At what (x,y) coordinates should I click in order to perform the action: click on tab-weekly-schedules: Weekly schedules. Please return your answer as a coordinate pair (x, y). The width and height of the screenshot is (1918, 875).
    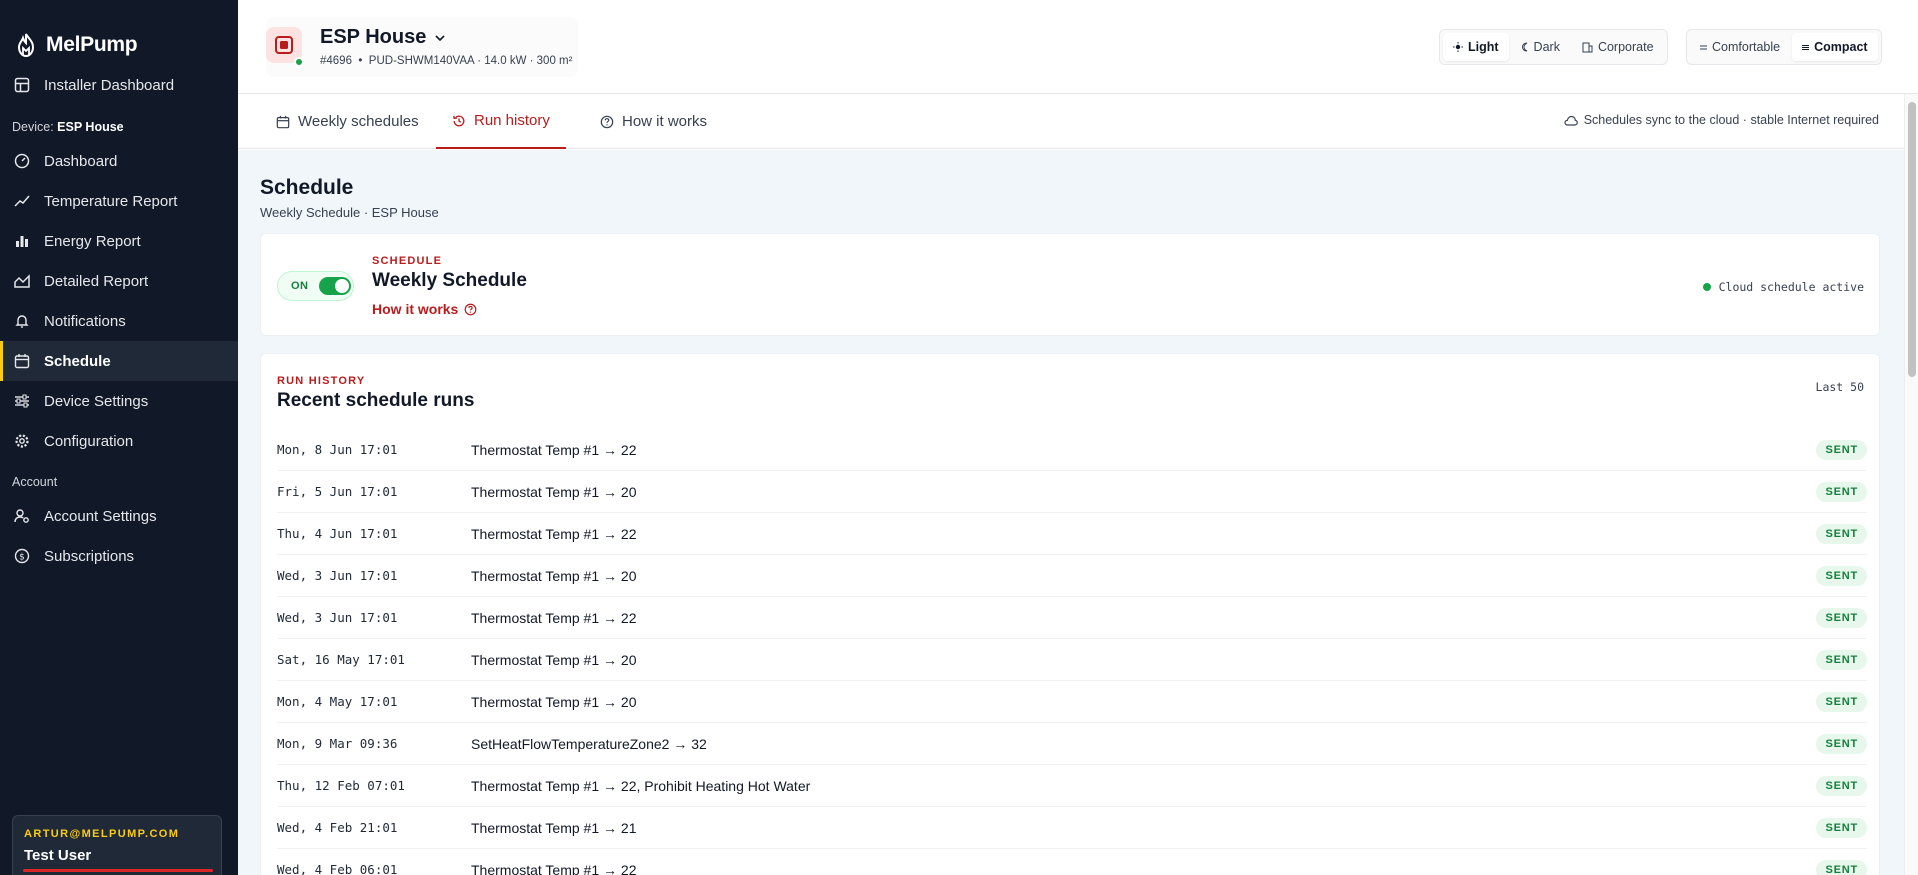
    Looking at the image, I should click on (347, 121).